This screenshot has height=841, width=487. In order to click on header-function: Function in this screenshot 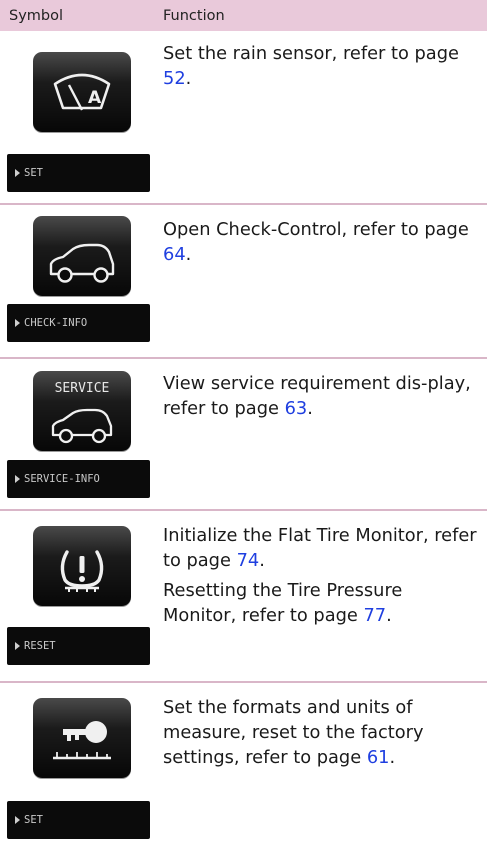, I will do `click(194, 15)`.